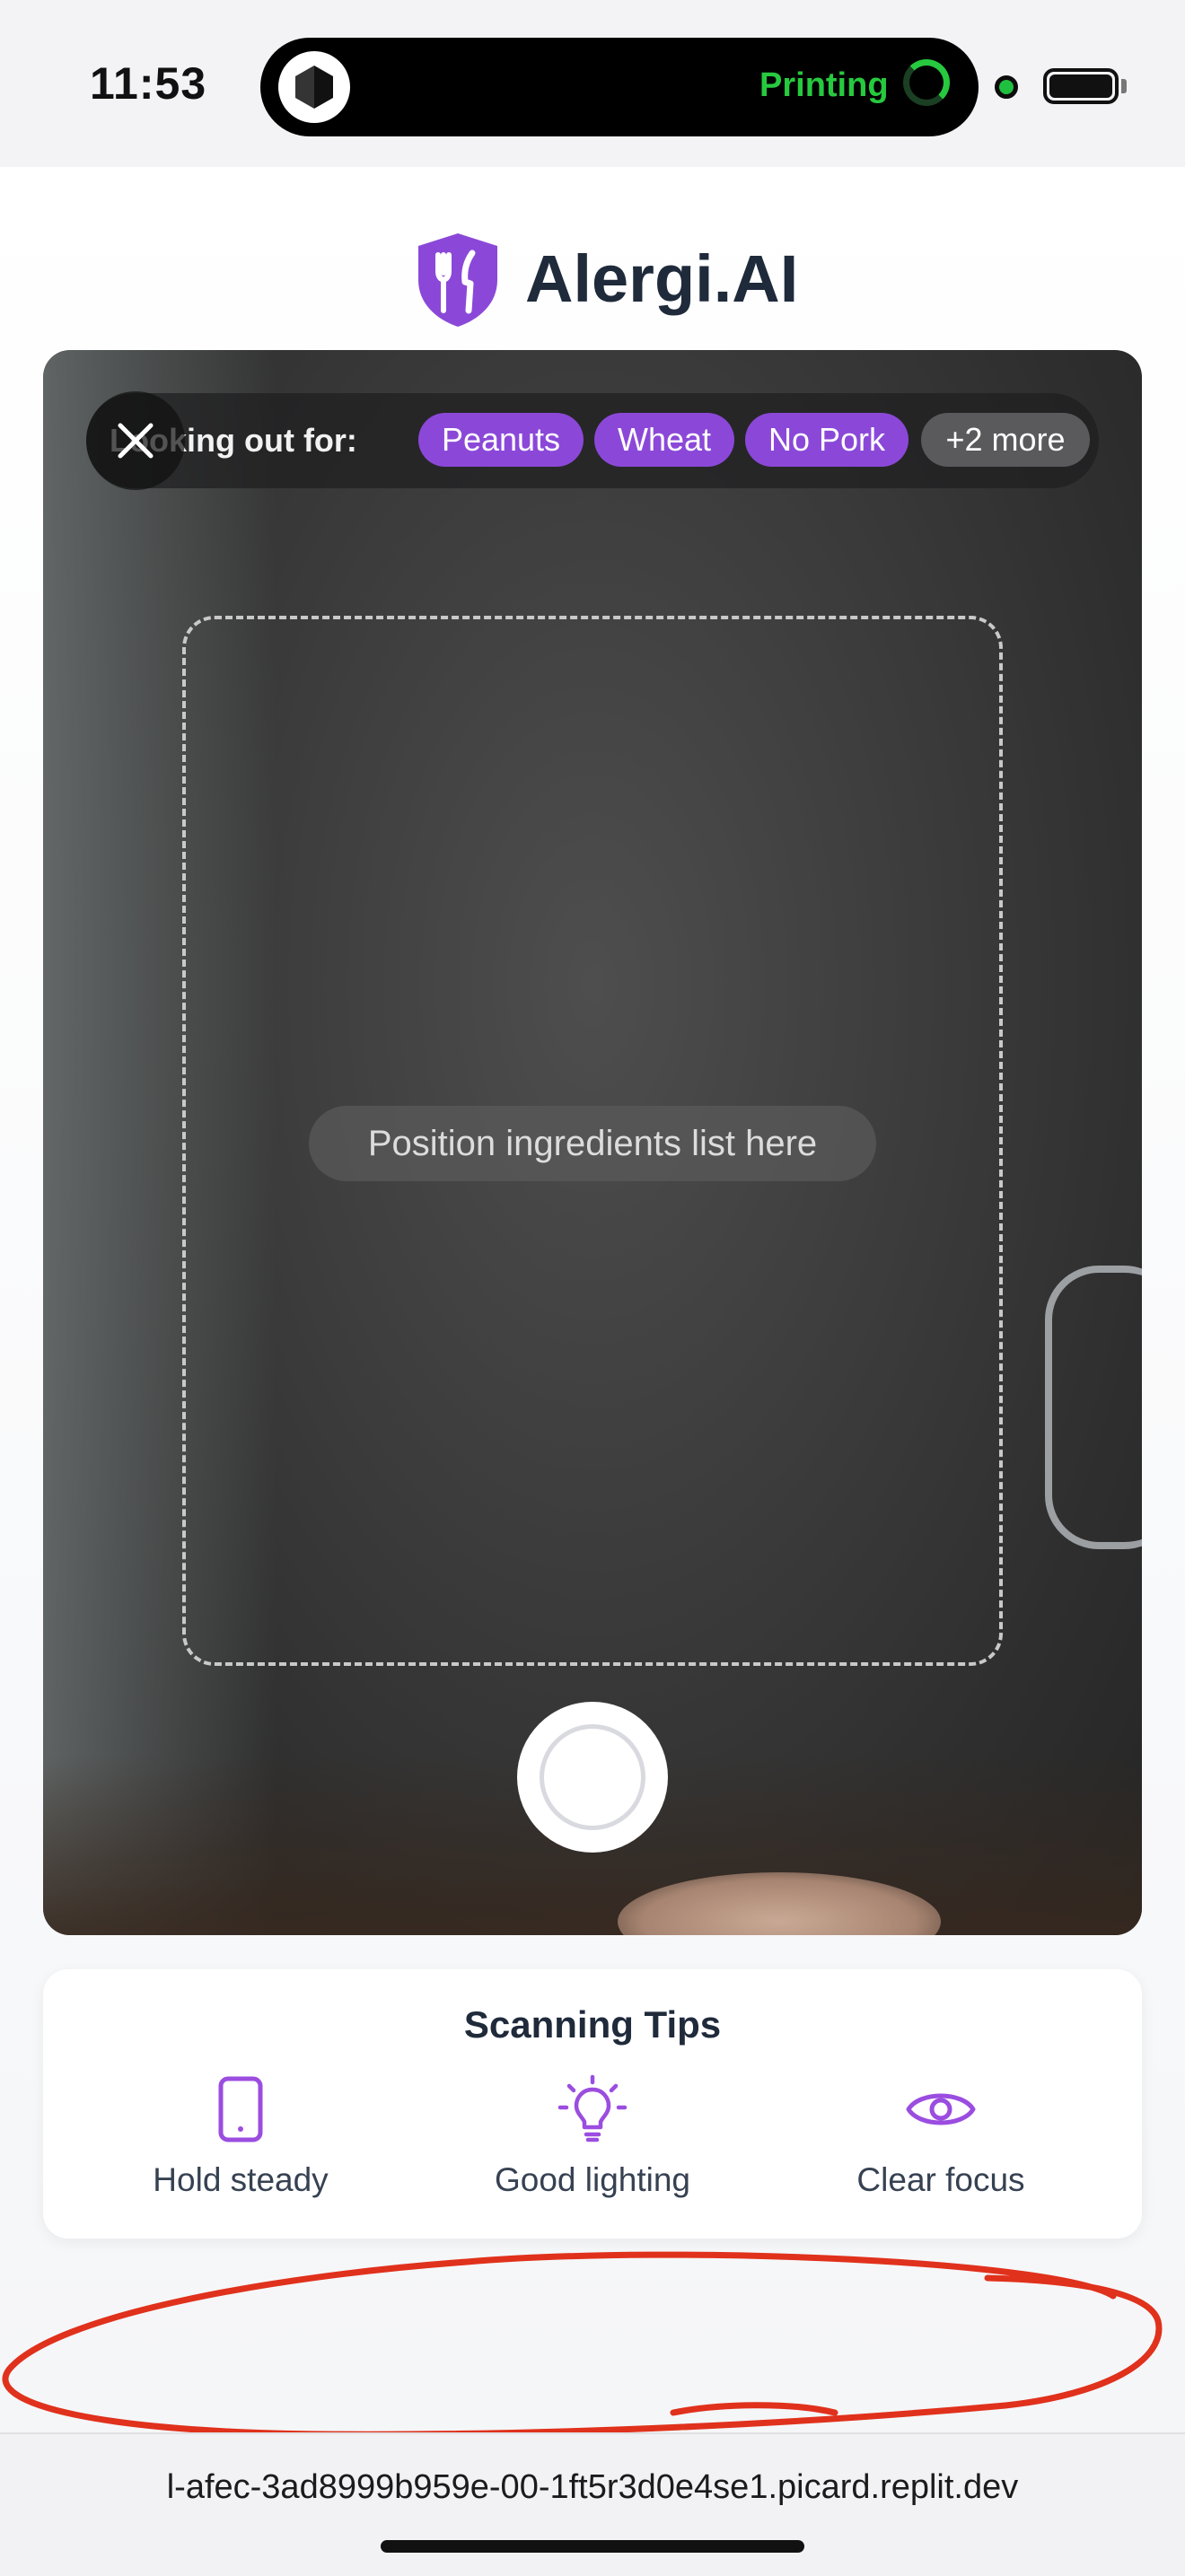 The image size is (1185, 2576). I want to click on home-indicator, so click(592, 2546).